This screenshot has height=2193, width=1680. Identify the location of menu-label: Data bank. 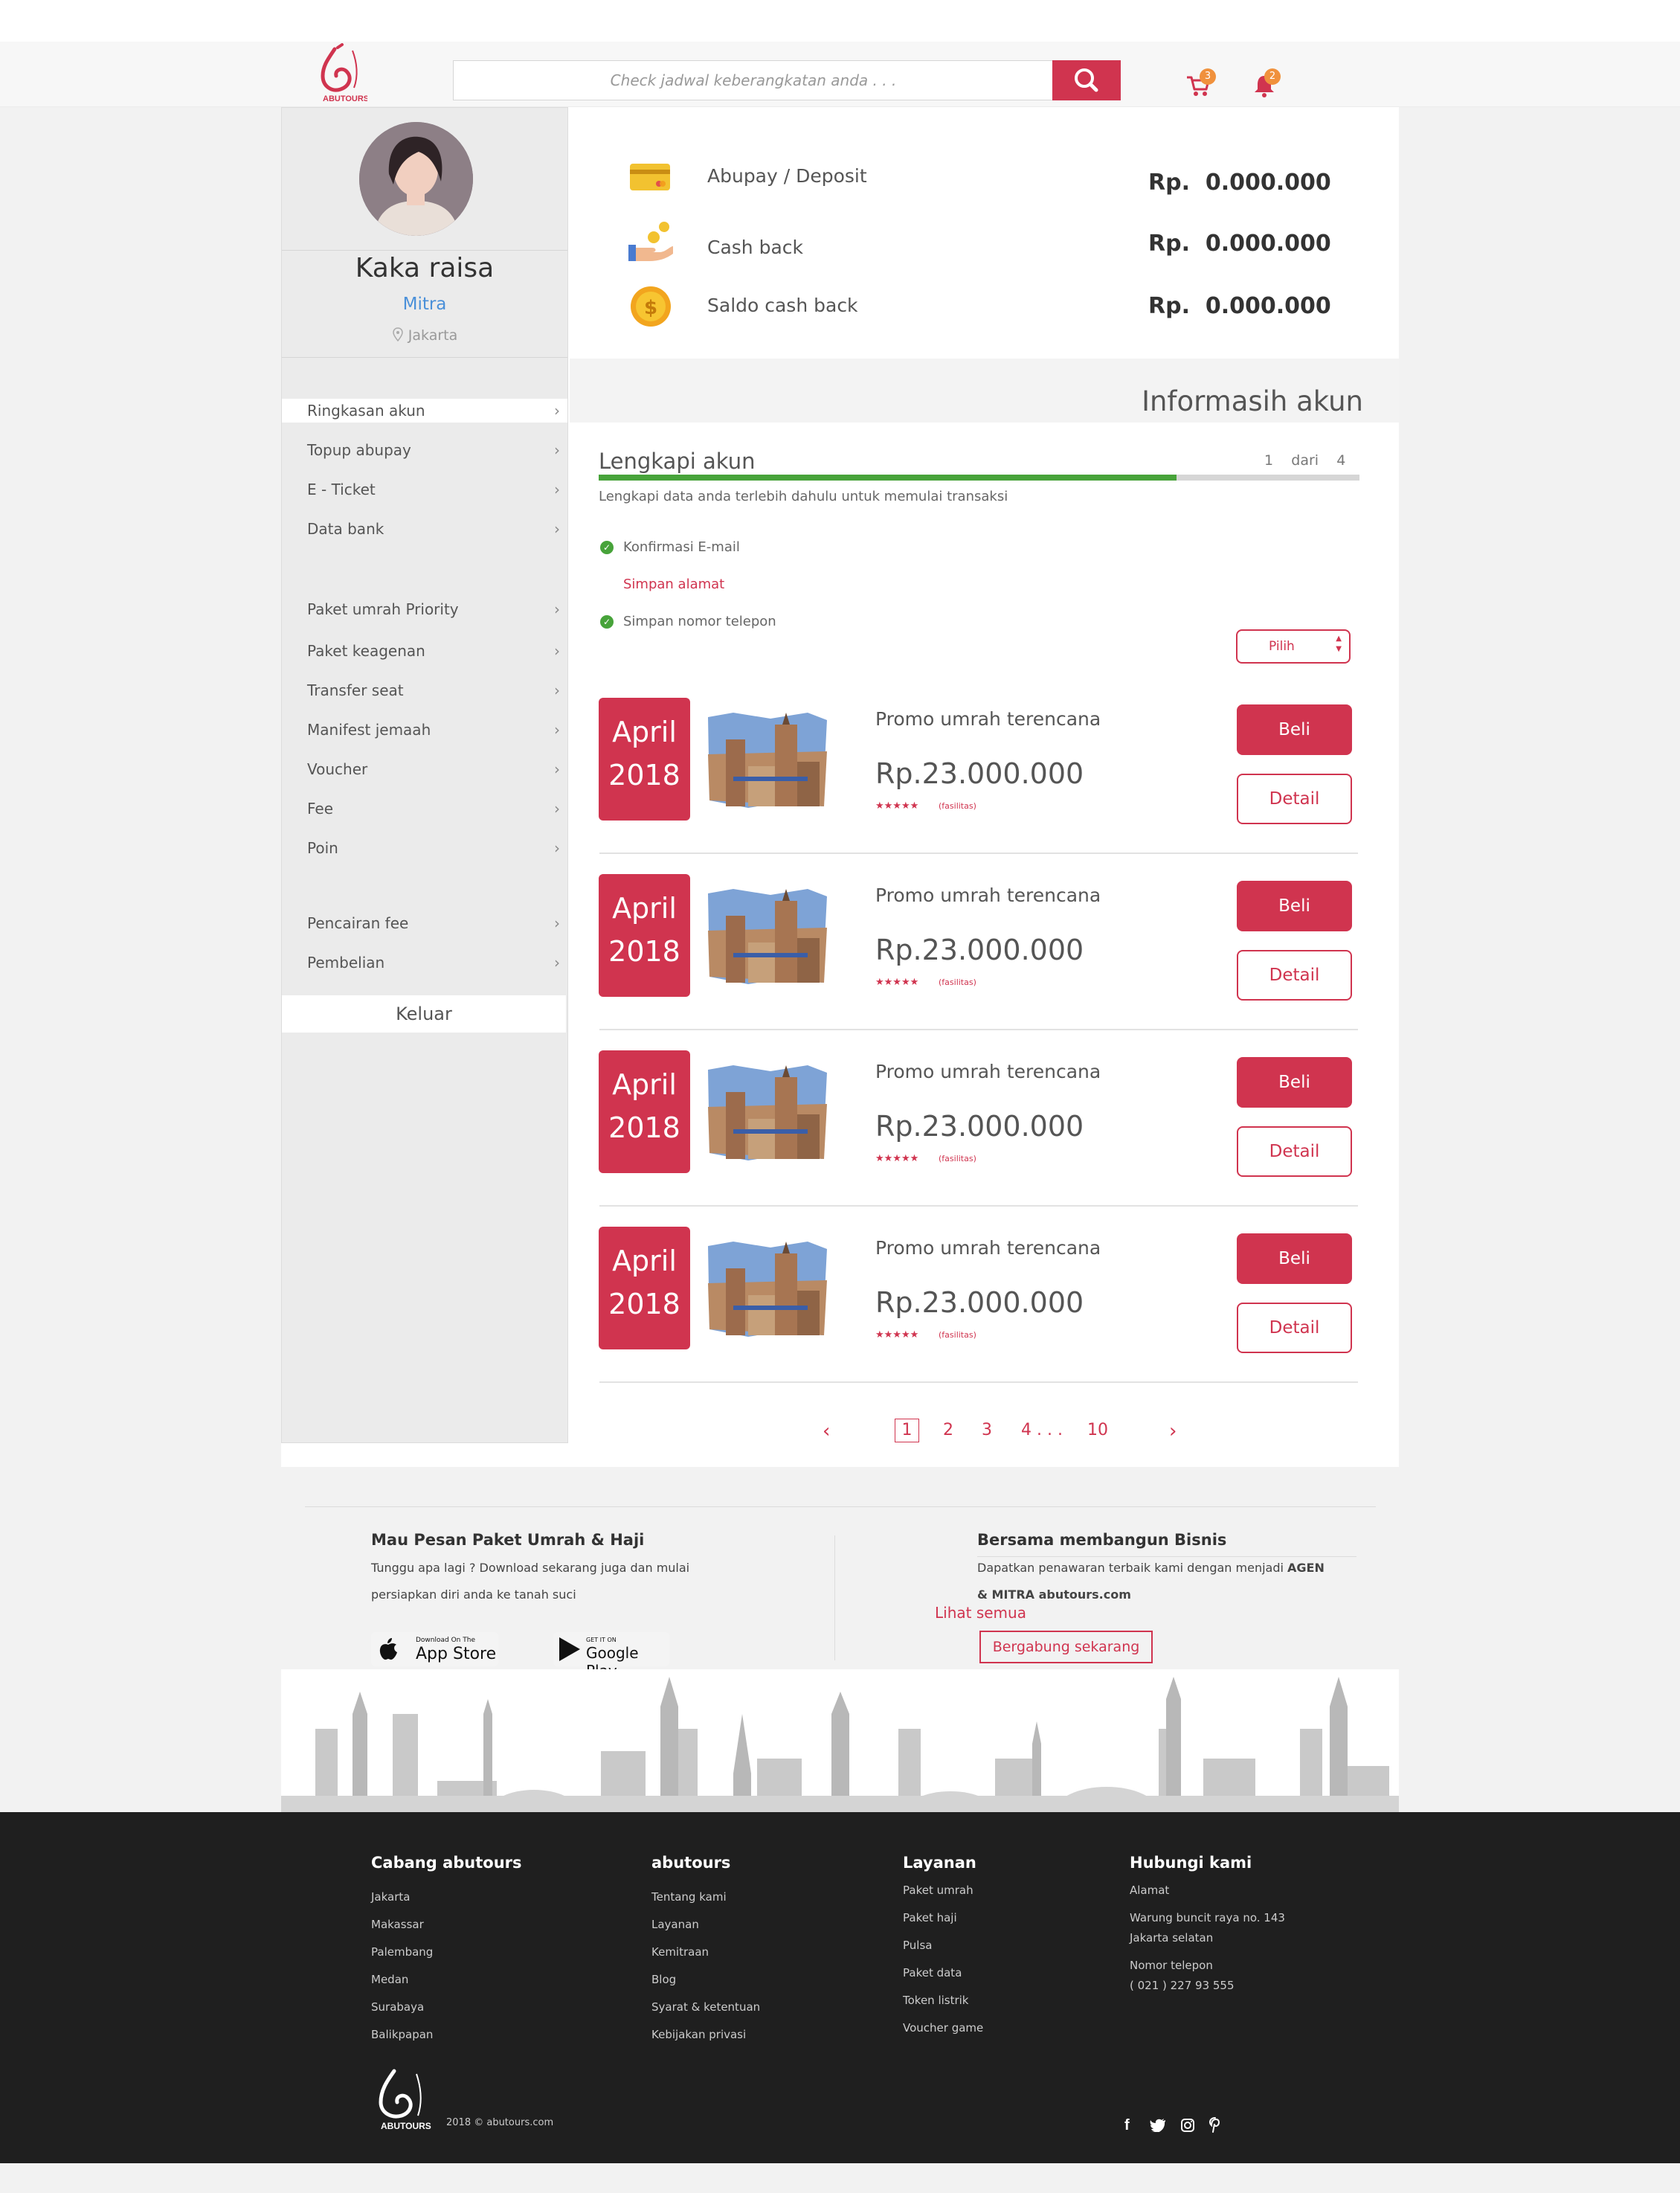
(346, 529).